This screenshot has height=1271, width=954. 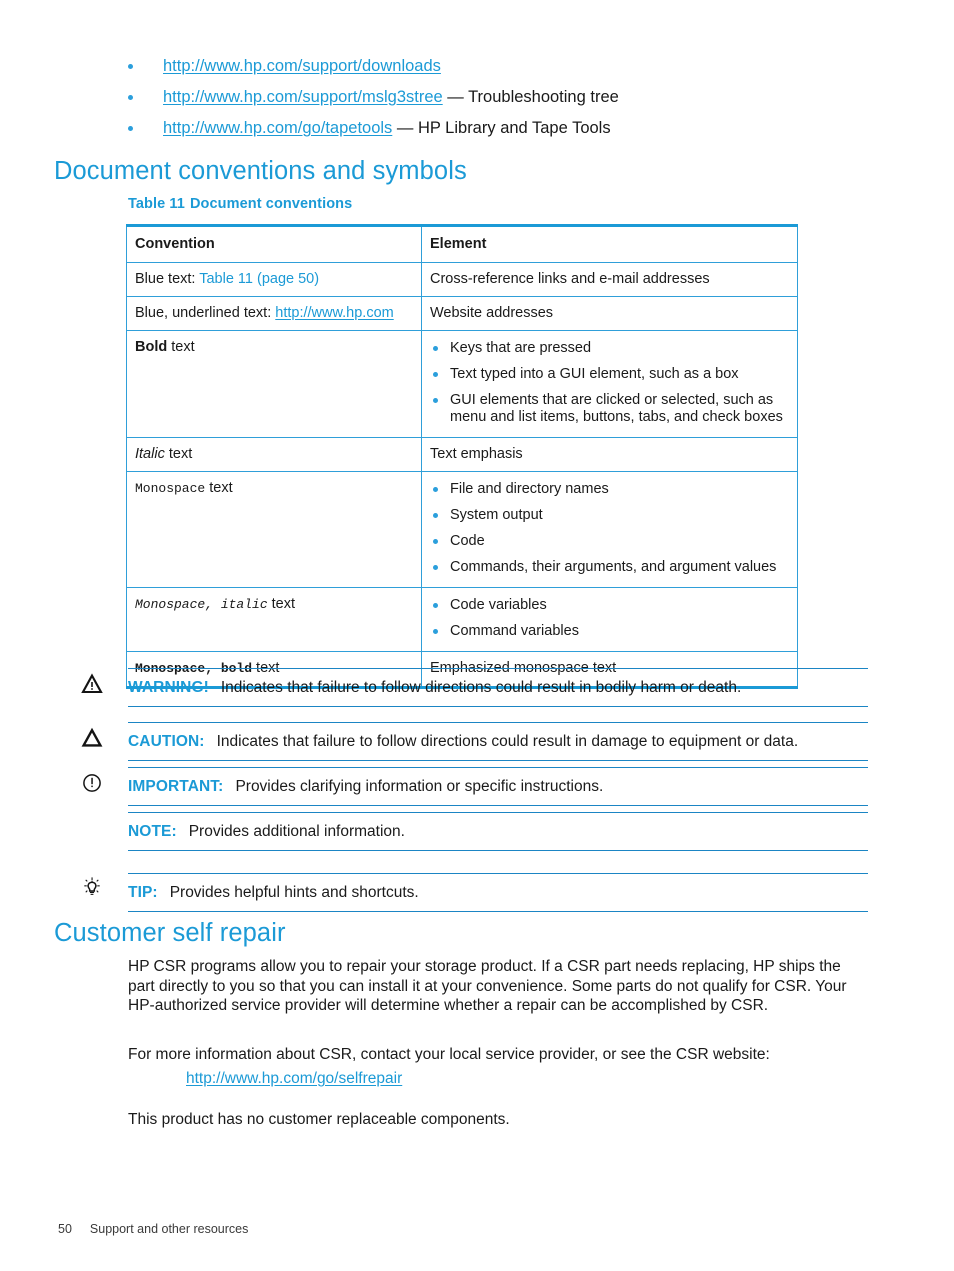 What do you see at coordinates (201, 604) in the screenshot?
I see `convention-sample: Monospace, italic` at bounding box center [201, 604].